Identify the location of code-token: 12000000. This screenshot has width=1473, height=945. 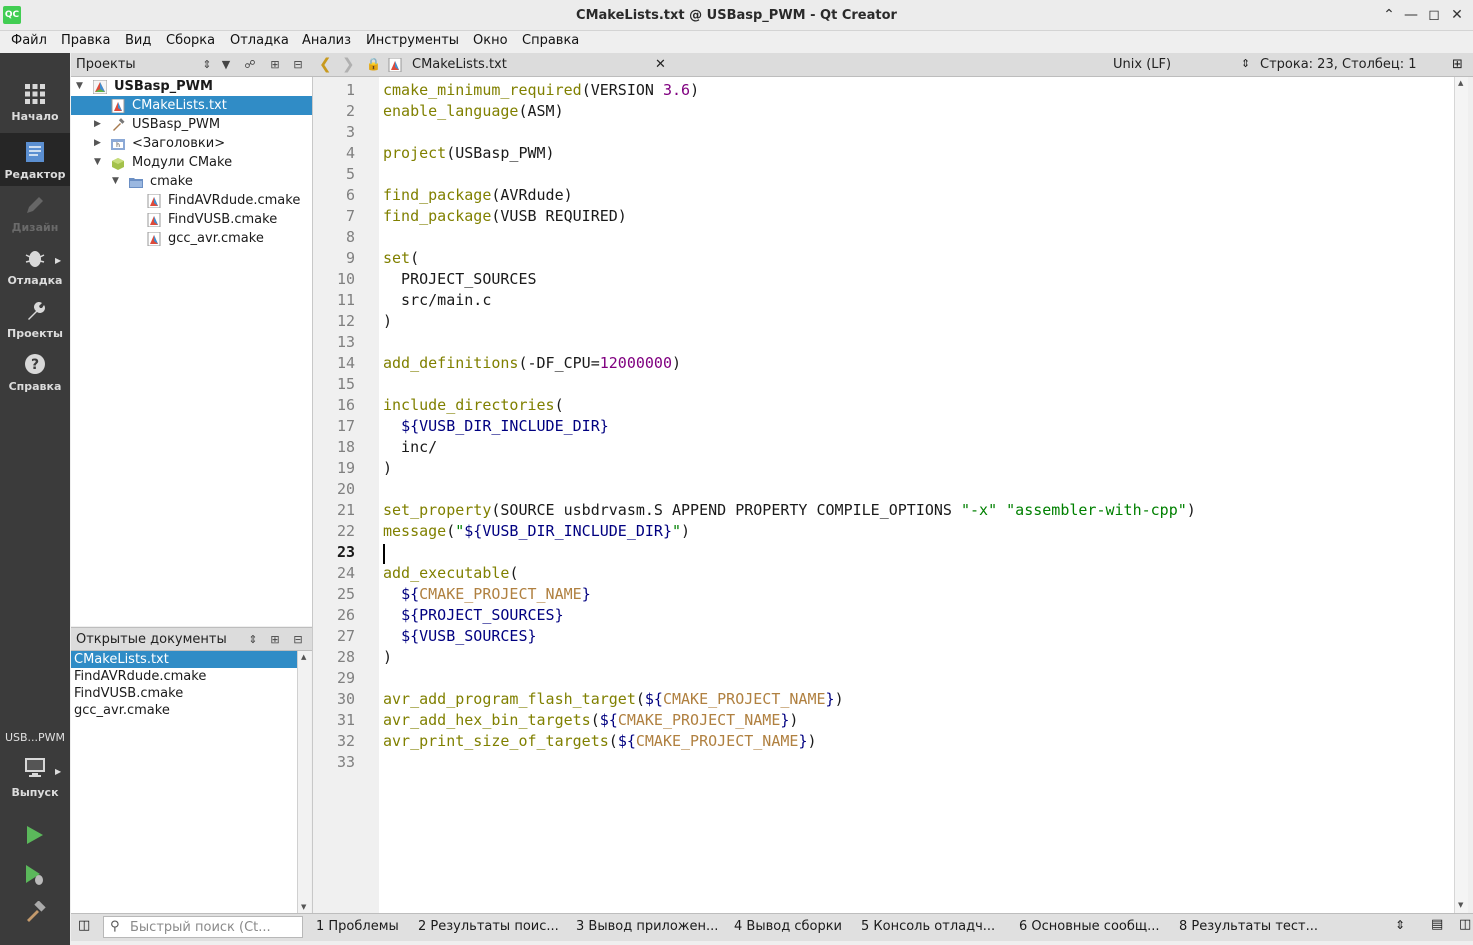
(635, 363).